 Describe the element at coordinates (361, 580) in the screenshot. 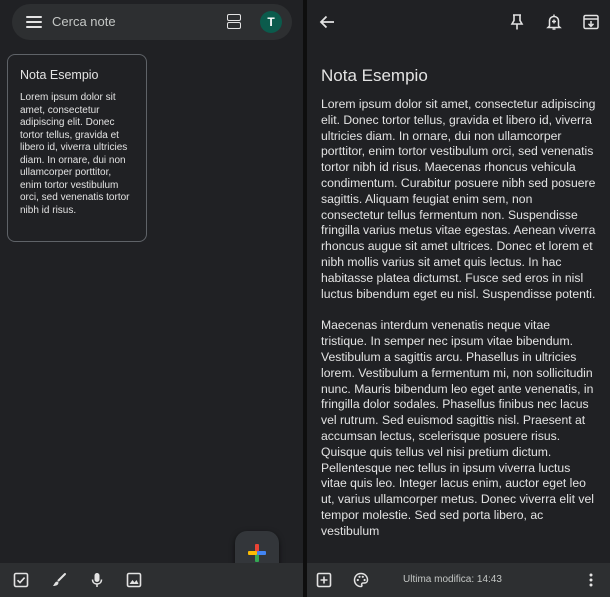

I see `palette-icon` at that location.